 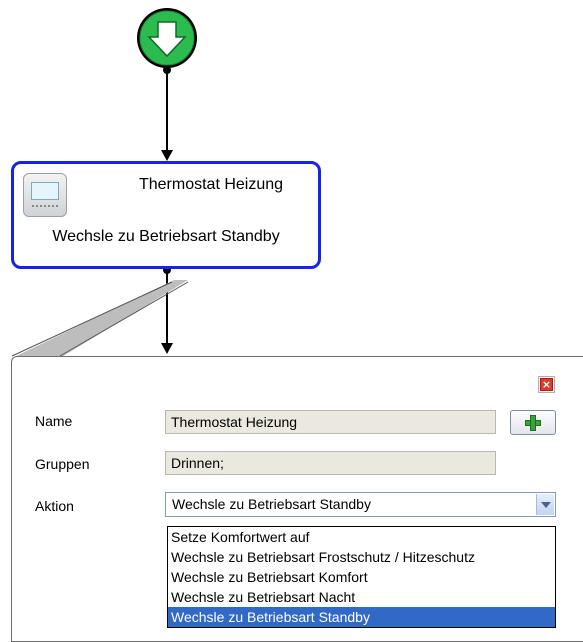 What do you see at coordinates (54, 506) in the screenshot?
I see `action-label: Aktion` at bounding box center [54, 506].